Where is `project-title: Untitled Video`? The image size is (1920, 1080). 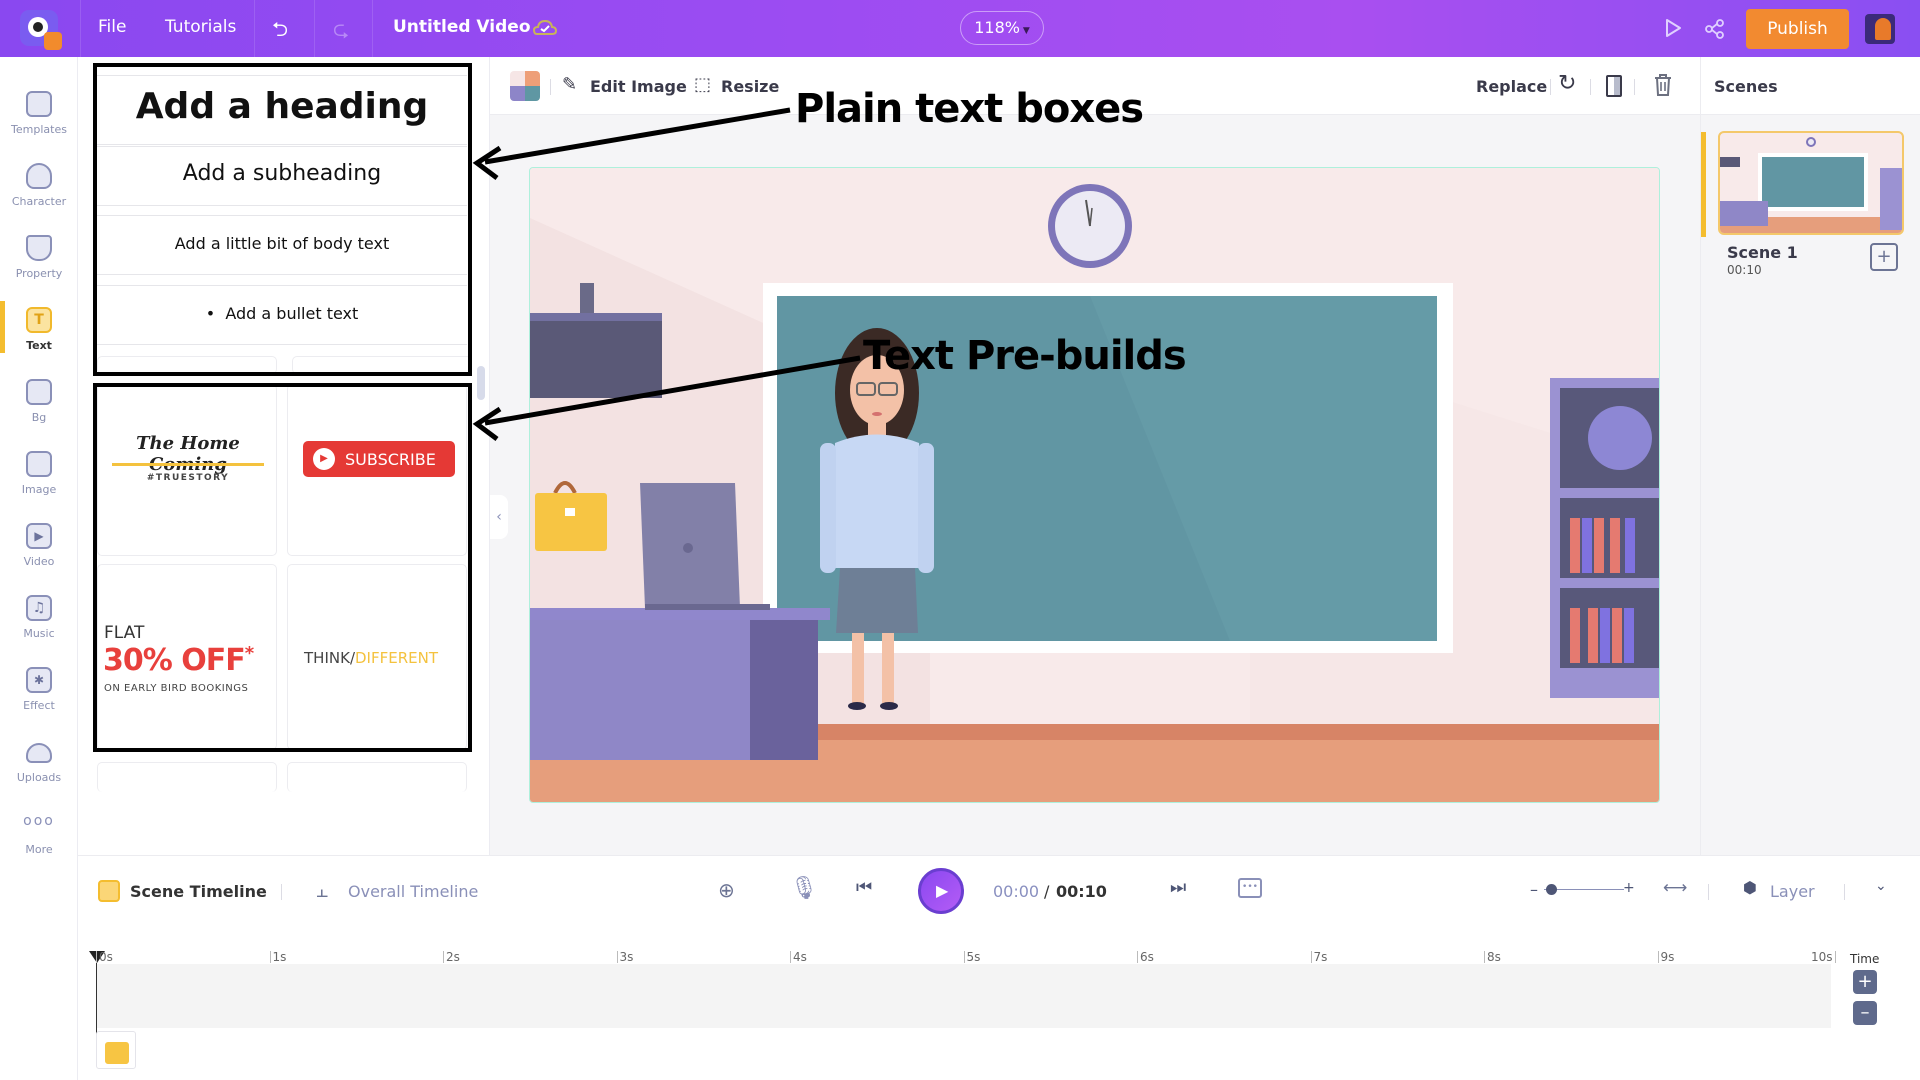
project-title: Untitled Video is located at coordinates (462, 27).